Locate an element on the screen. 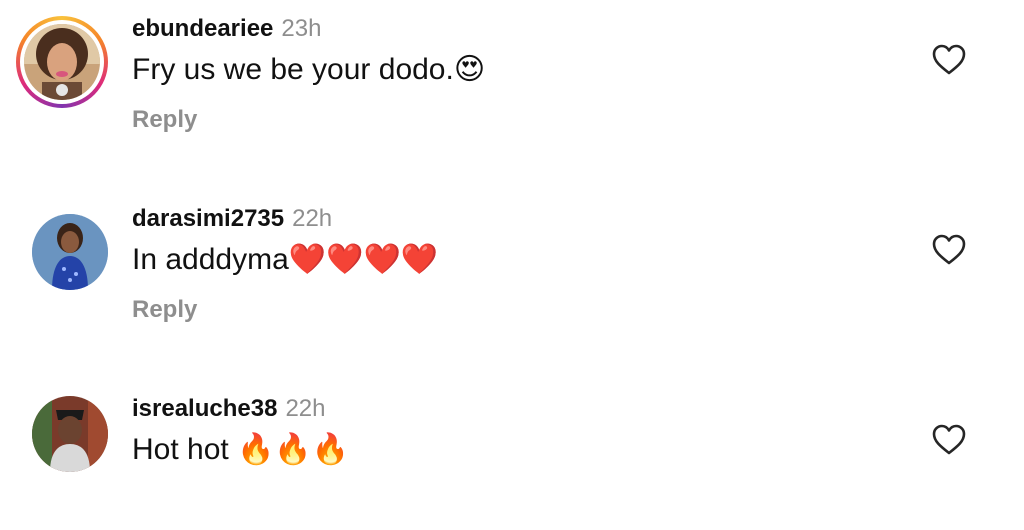 This screenshot has width=1024, height=530. comment-body: Hot hot is located at coordinates (185, 449).